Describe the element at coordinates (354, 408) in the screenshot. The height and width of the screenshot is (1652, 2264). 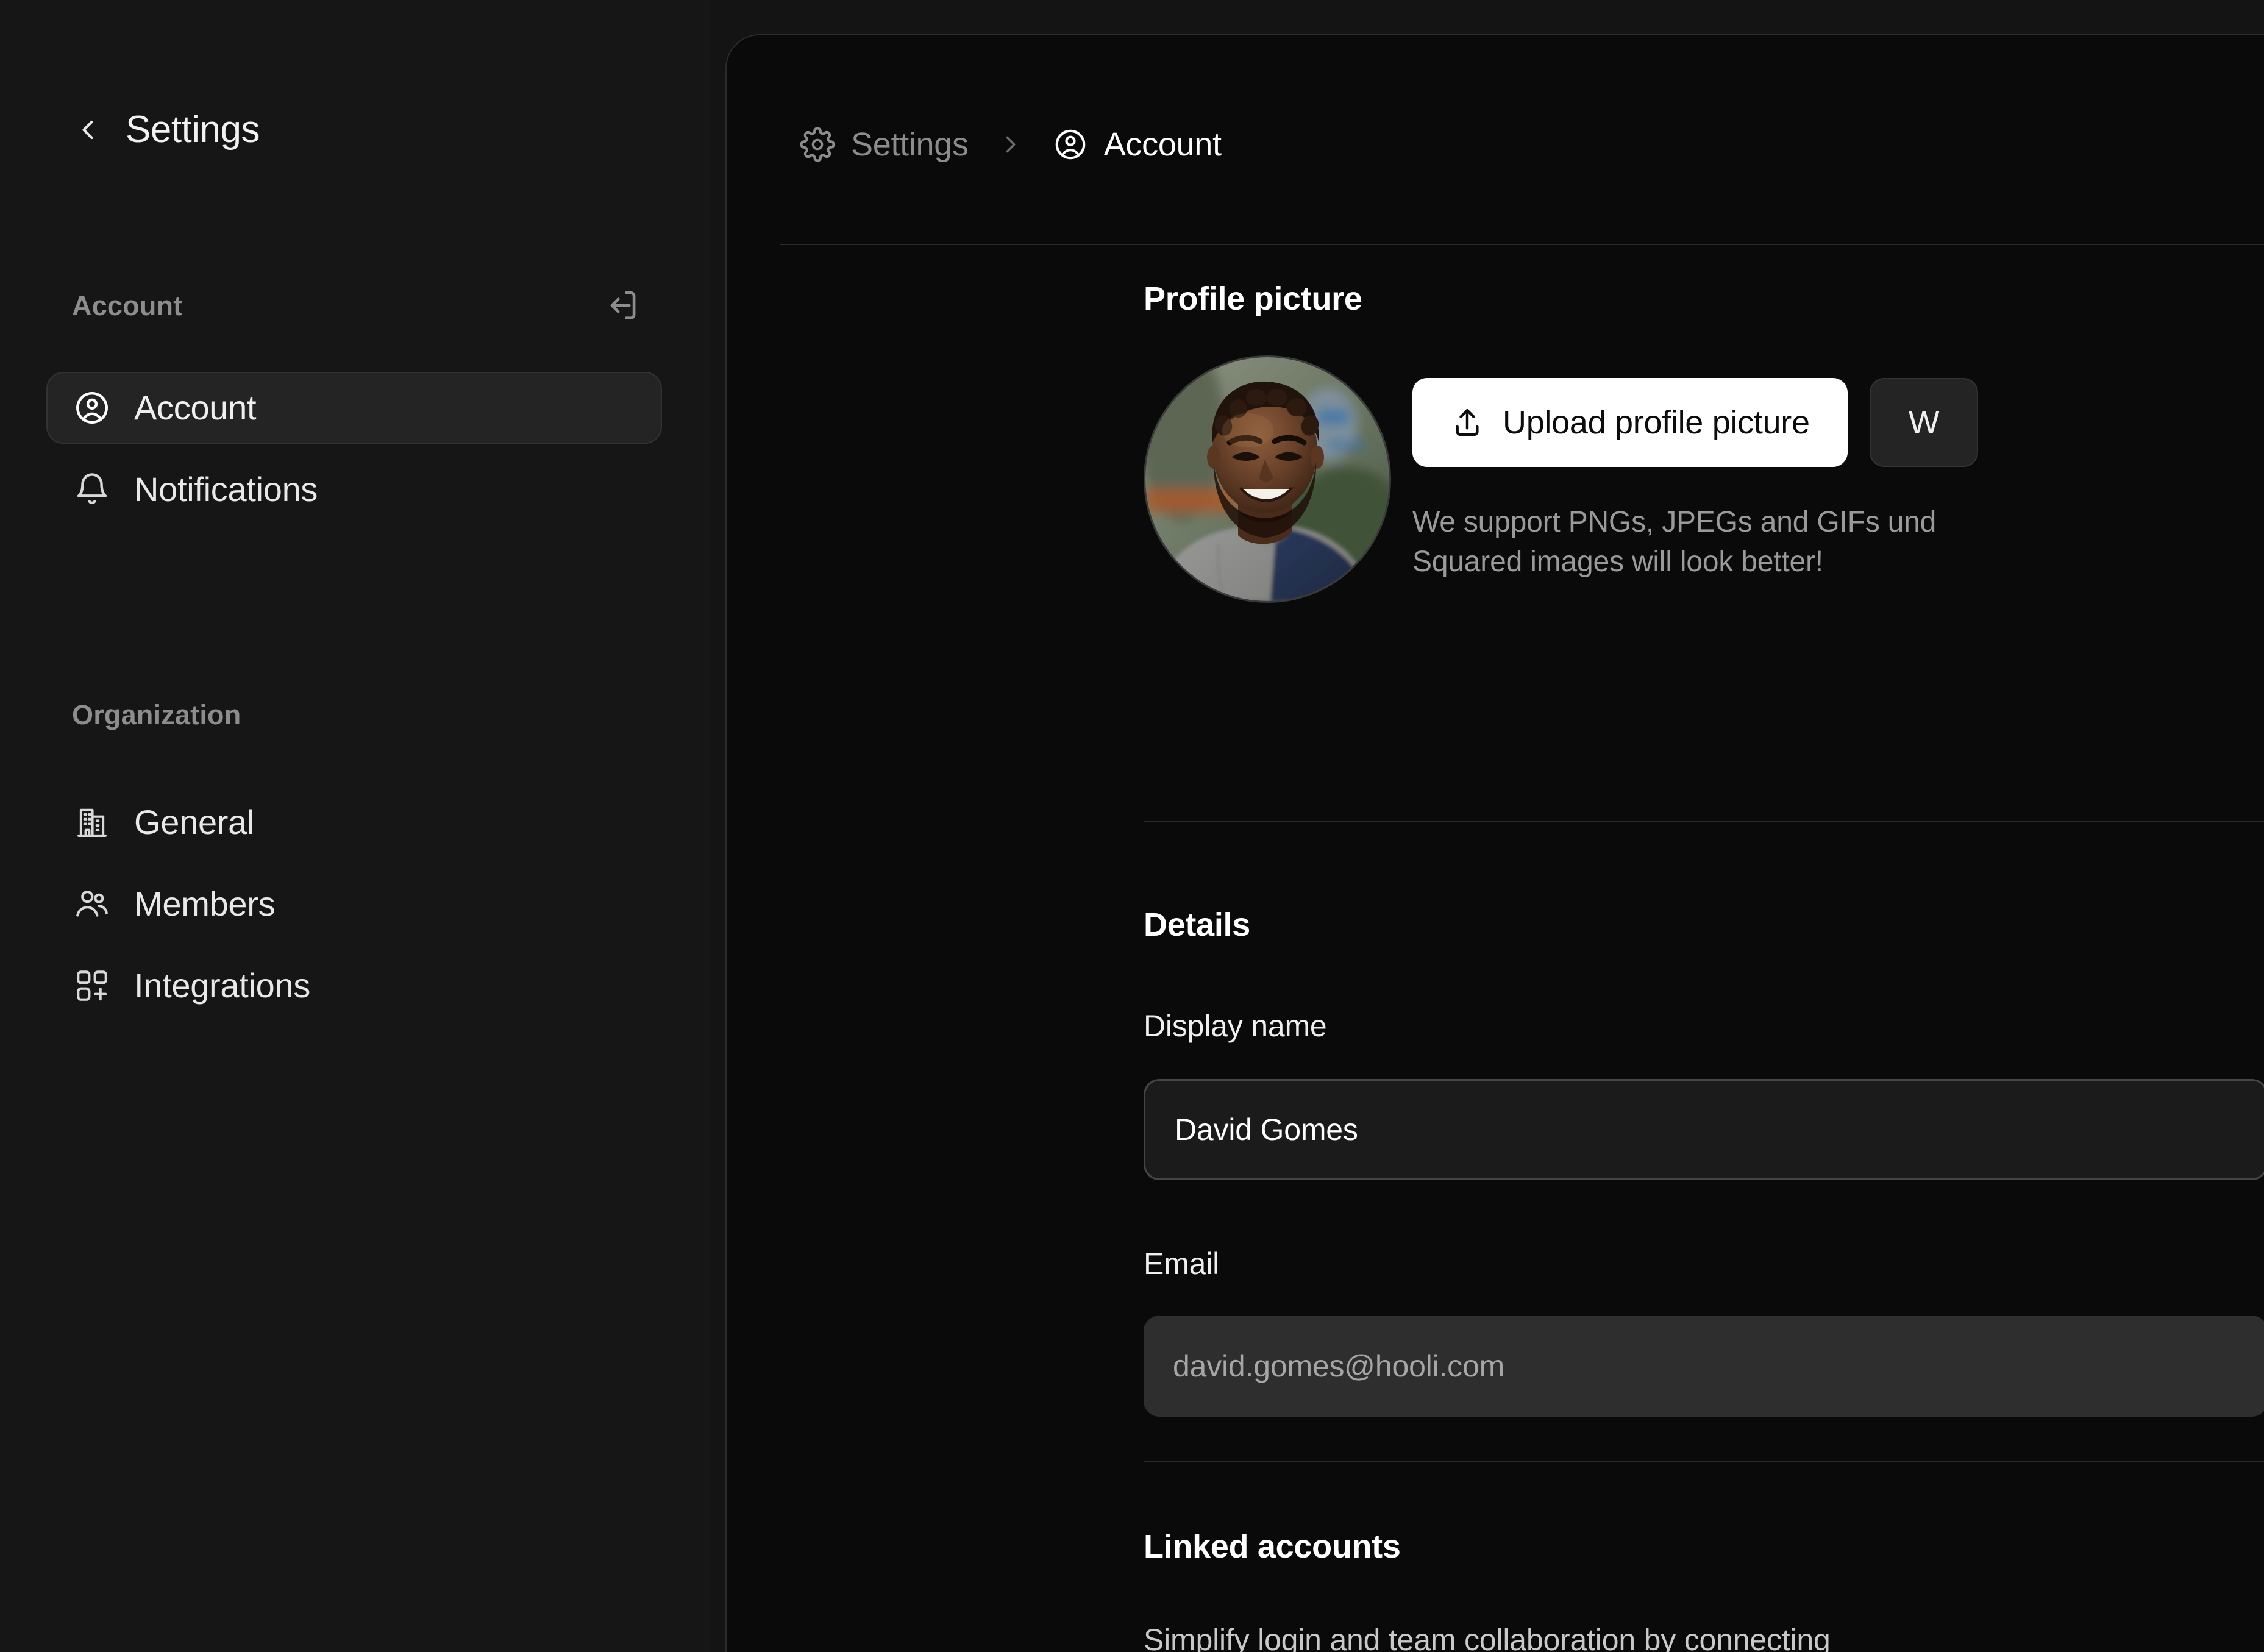
I see `sidebar-item-account: Account` at that location.